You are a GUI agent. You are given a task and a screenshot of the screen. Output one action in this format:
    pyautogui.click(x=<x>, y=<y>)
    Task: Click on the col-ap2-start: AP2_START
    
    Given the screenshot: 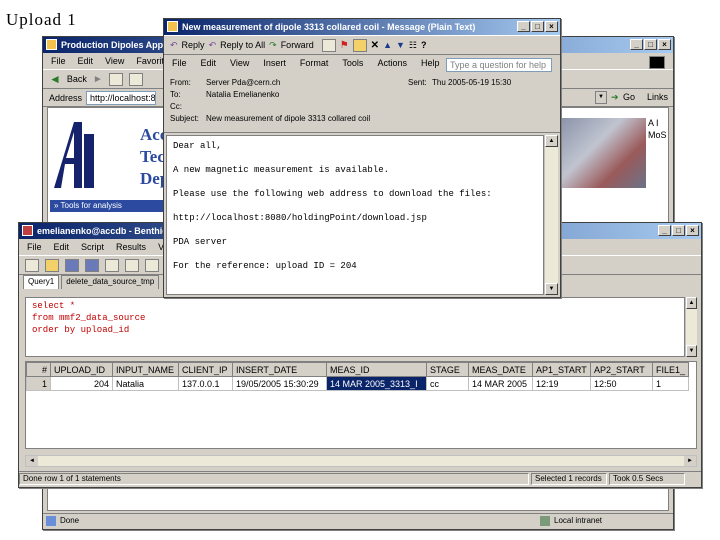 What is the action you would take?
    pyautogui.click(x=621, y=369)
    